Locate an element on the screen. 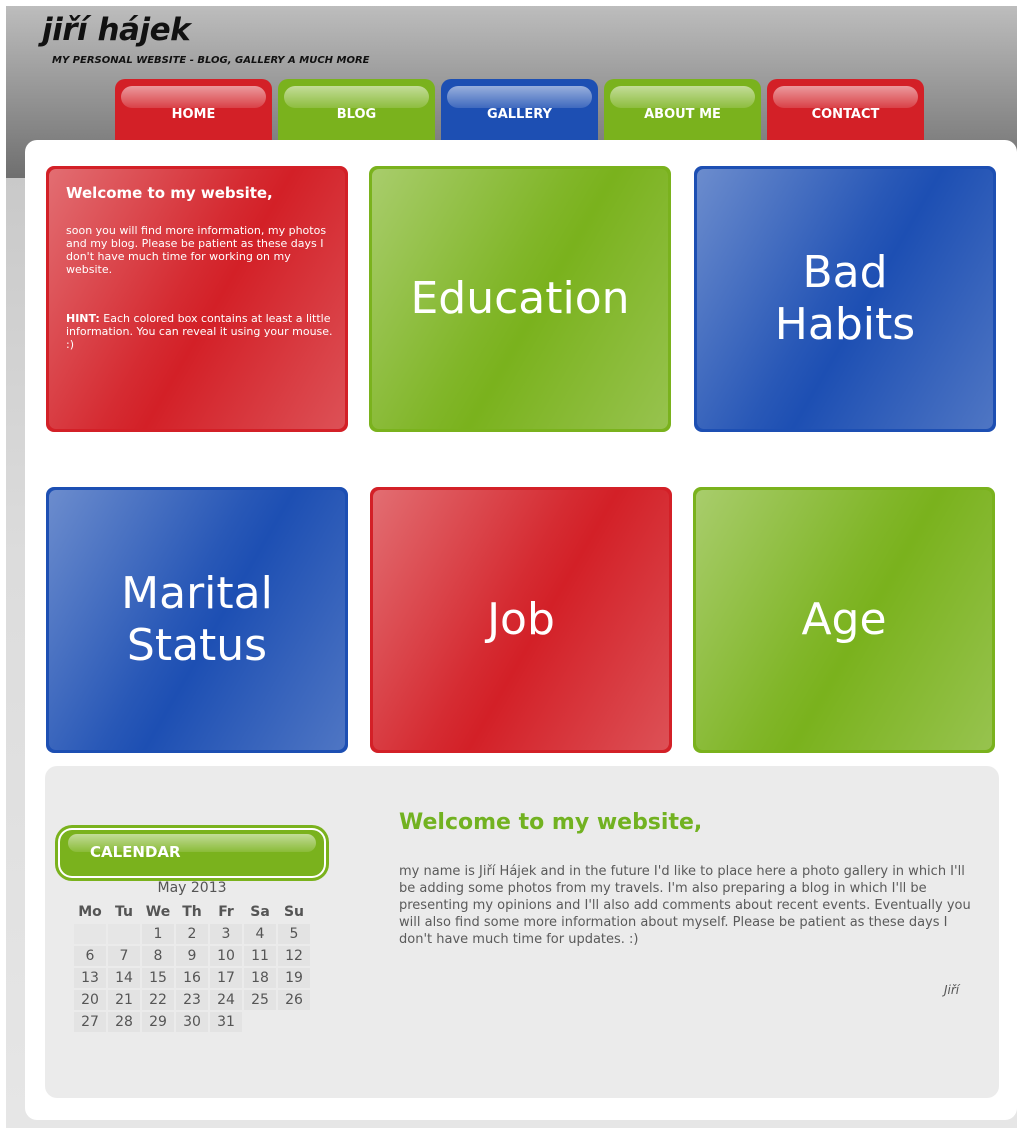  calendar-day: 24 is located at coordinates (226, 1000).